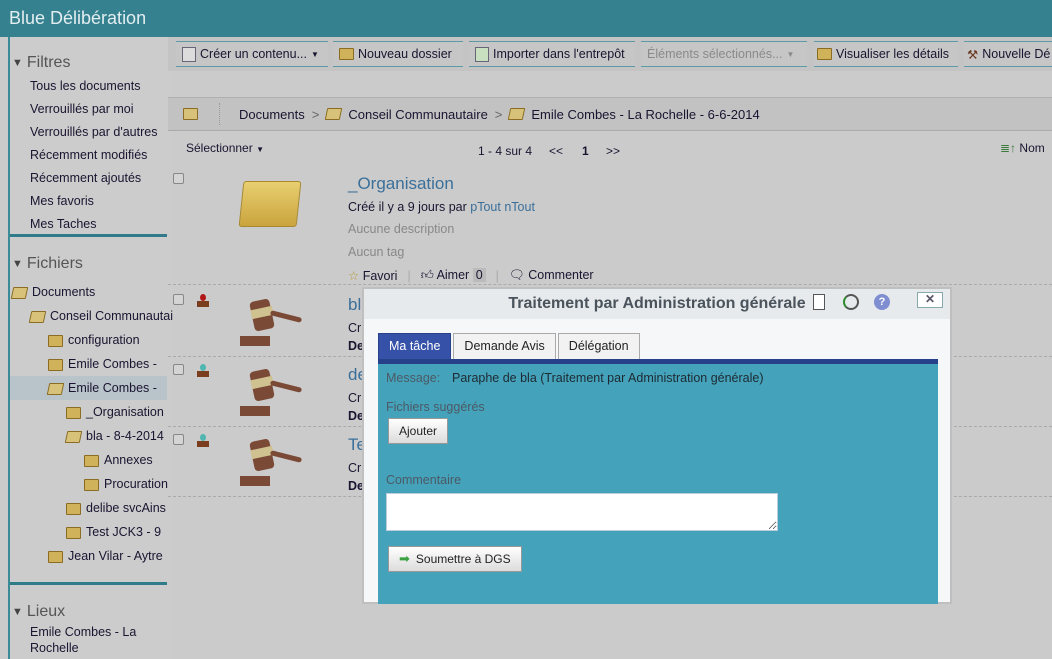  Describe the element at coordinates (417, 114) in the screenshot. I see `breadcrumb-conseil: Conseil Communautaire` at that location.